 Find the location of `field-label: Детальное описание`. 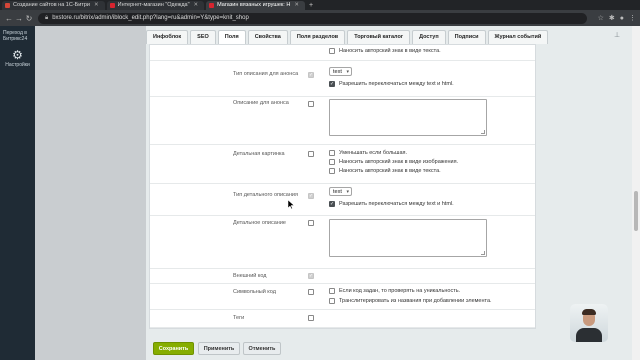

field-label: Детальное описание is located at coordinates (259, 223).